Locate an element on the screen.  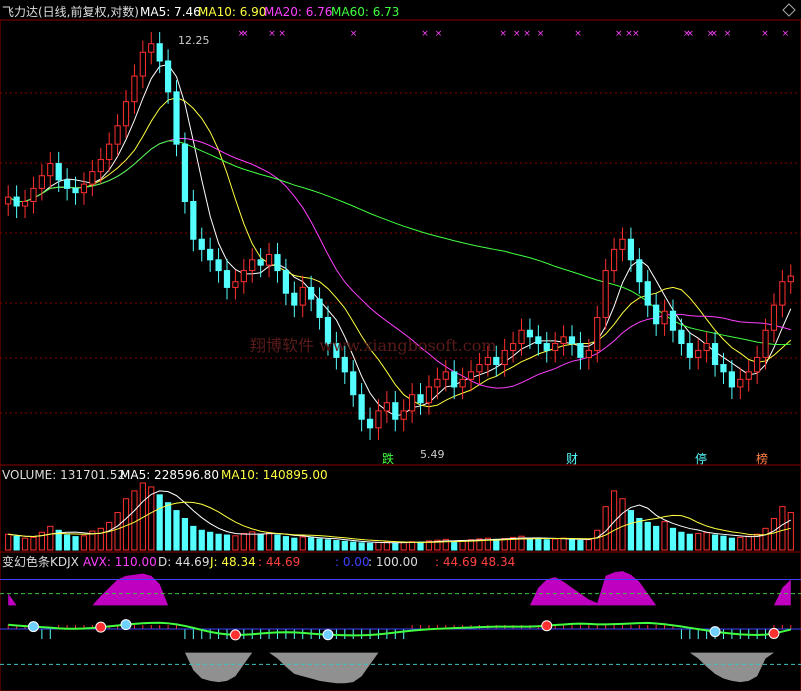
marker-bang: 榜 is located at coordinates (762, 458).